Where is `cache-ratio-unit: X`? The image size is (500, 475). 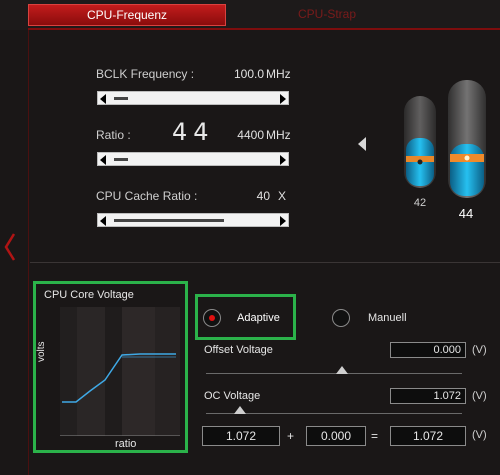 cache-ratio-unit: X is located at coordinates (282, 196).